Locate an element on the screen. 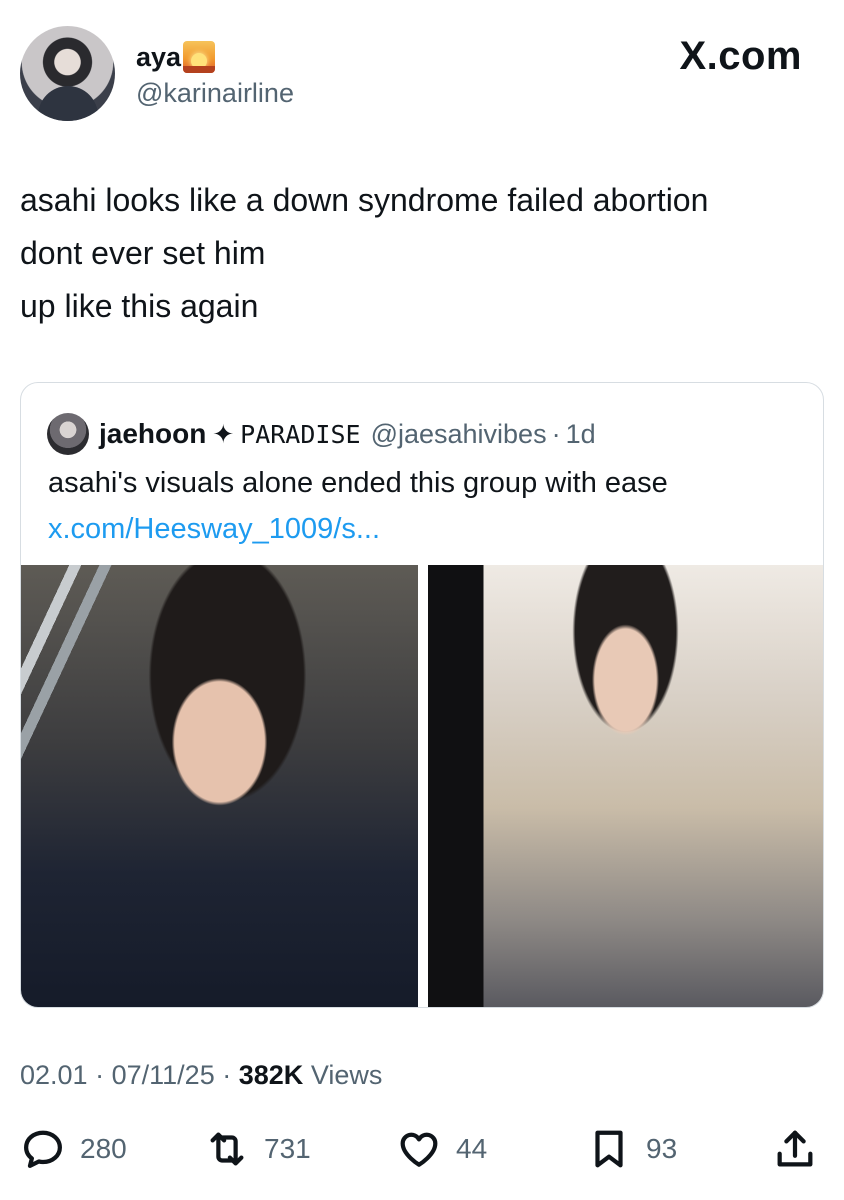  repost-button: 731 is located at coordinates (257, 1149).